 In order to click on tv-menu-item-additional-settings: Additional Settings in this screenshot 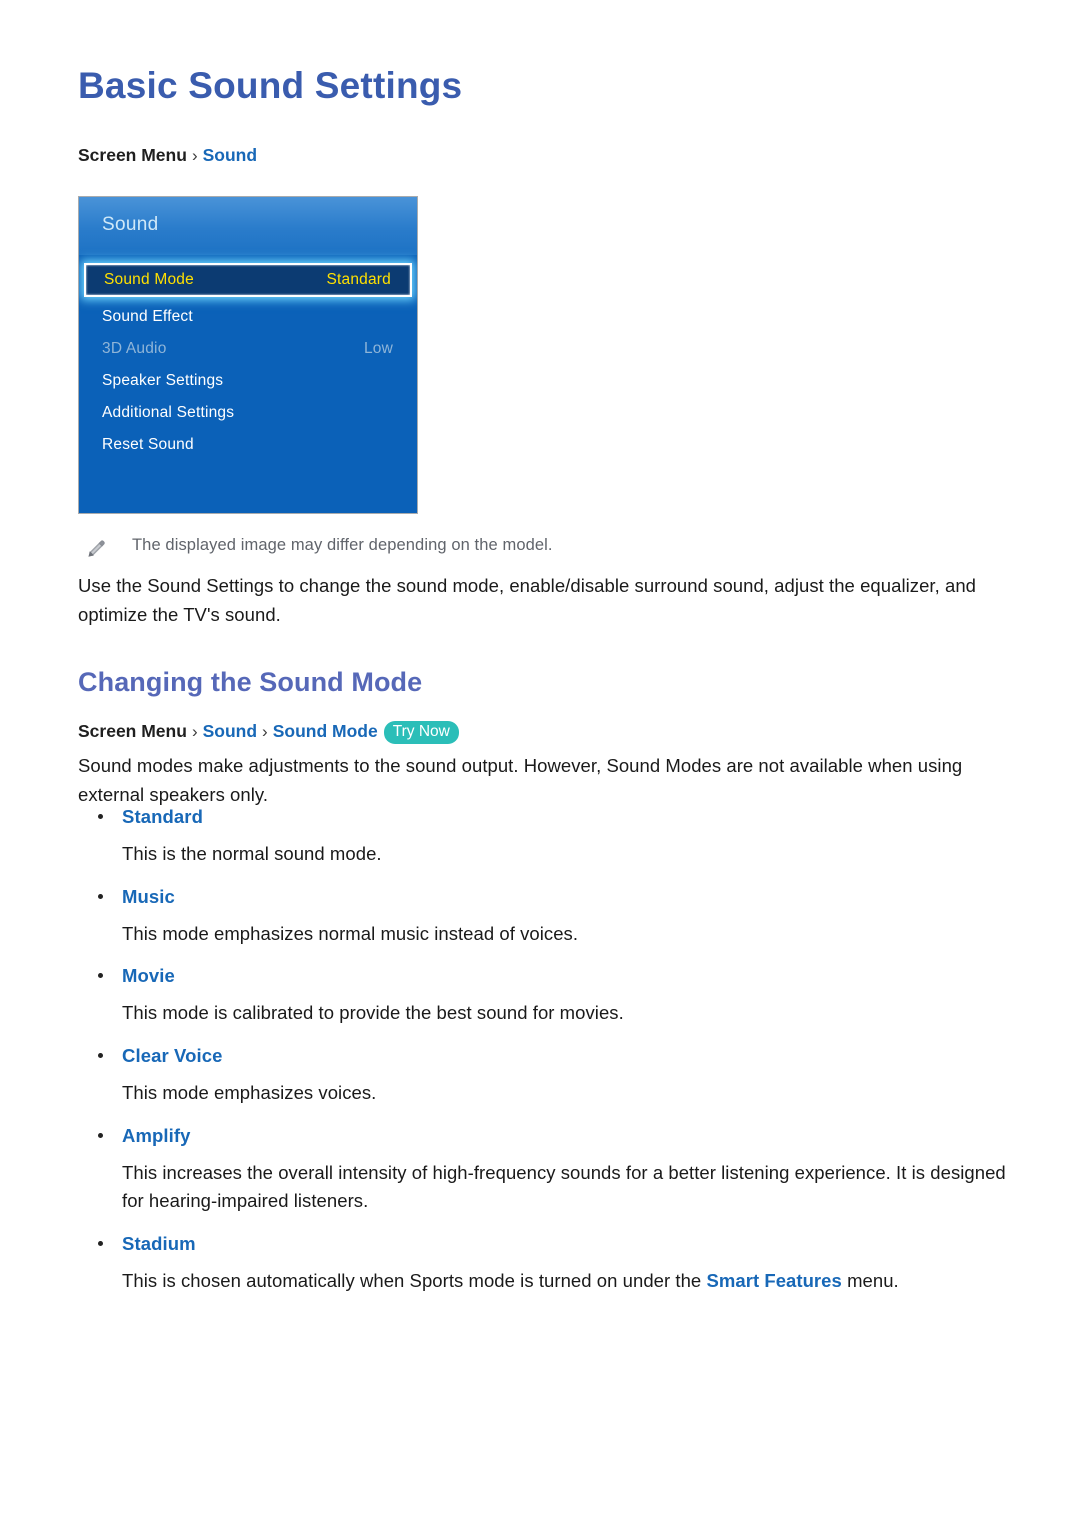, I will do `click(248, 413)`.